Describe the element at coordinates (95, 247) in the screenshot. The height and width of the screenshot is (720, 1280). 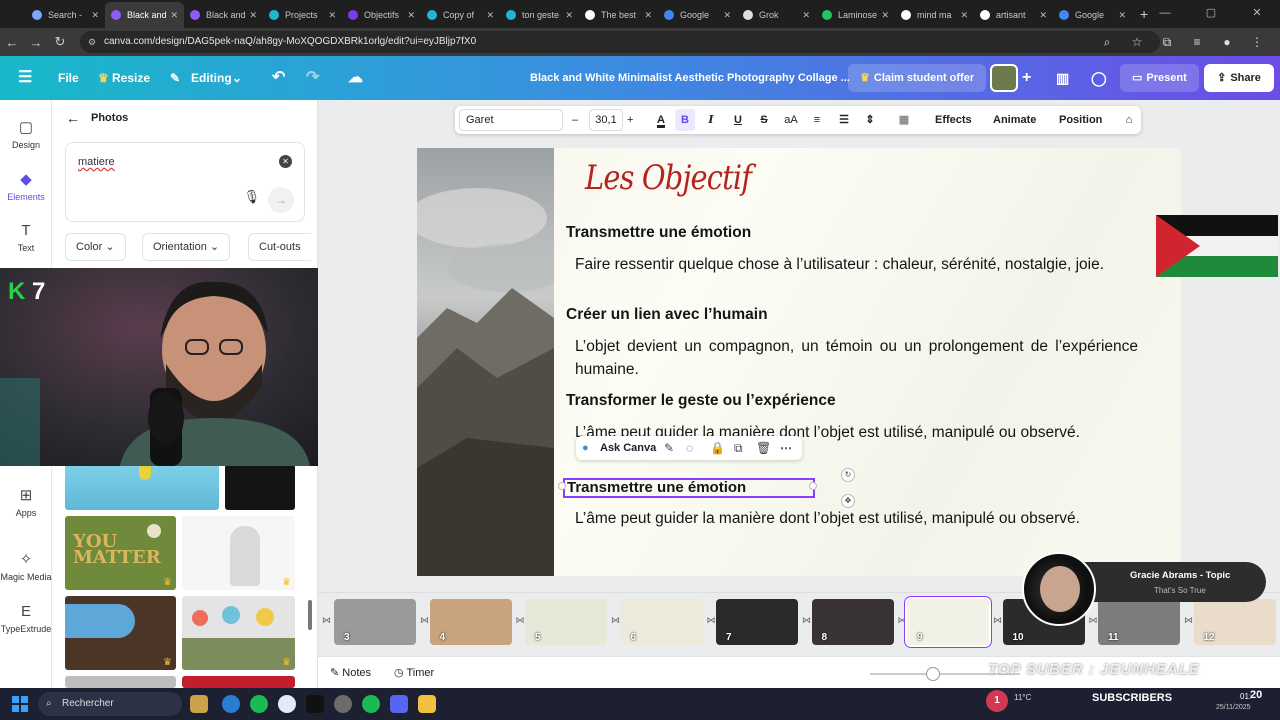
I see `color-filter: Color ⌄` at that location.